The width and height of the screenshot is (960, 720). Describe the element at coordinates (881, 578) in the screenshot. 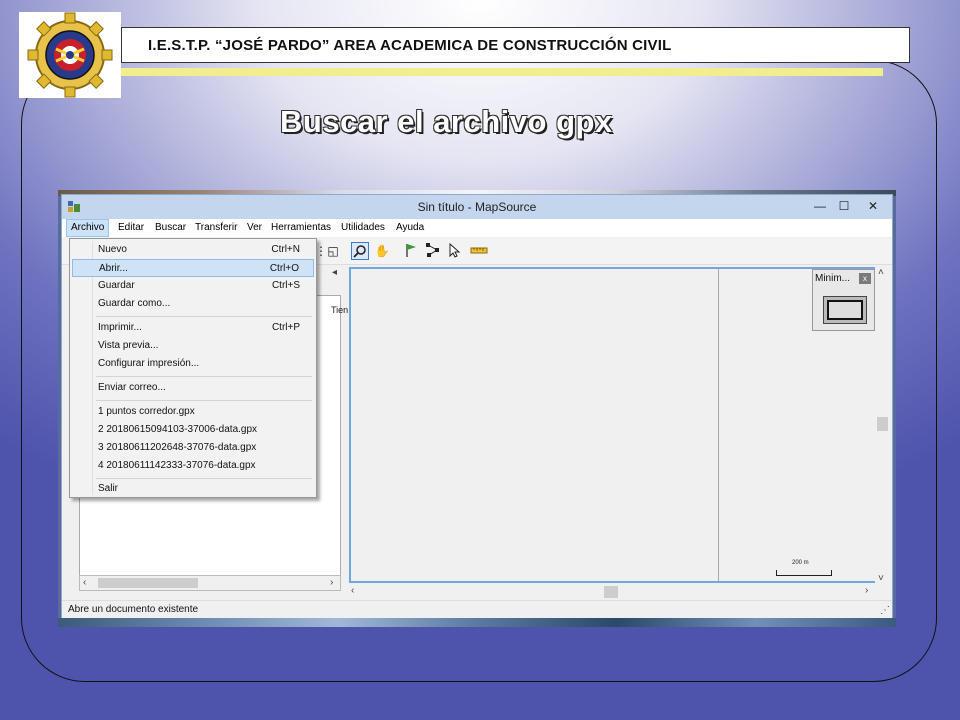

I see `scroll-down-icon: ˅` at that location.